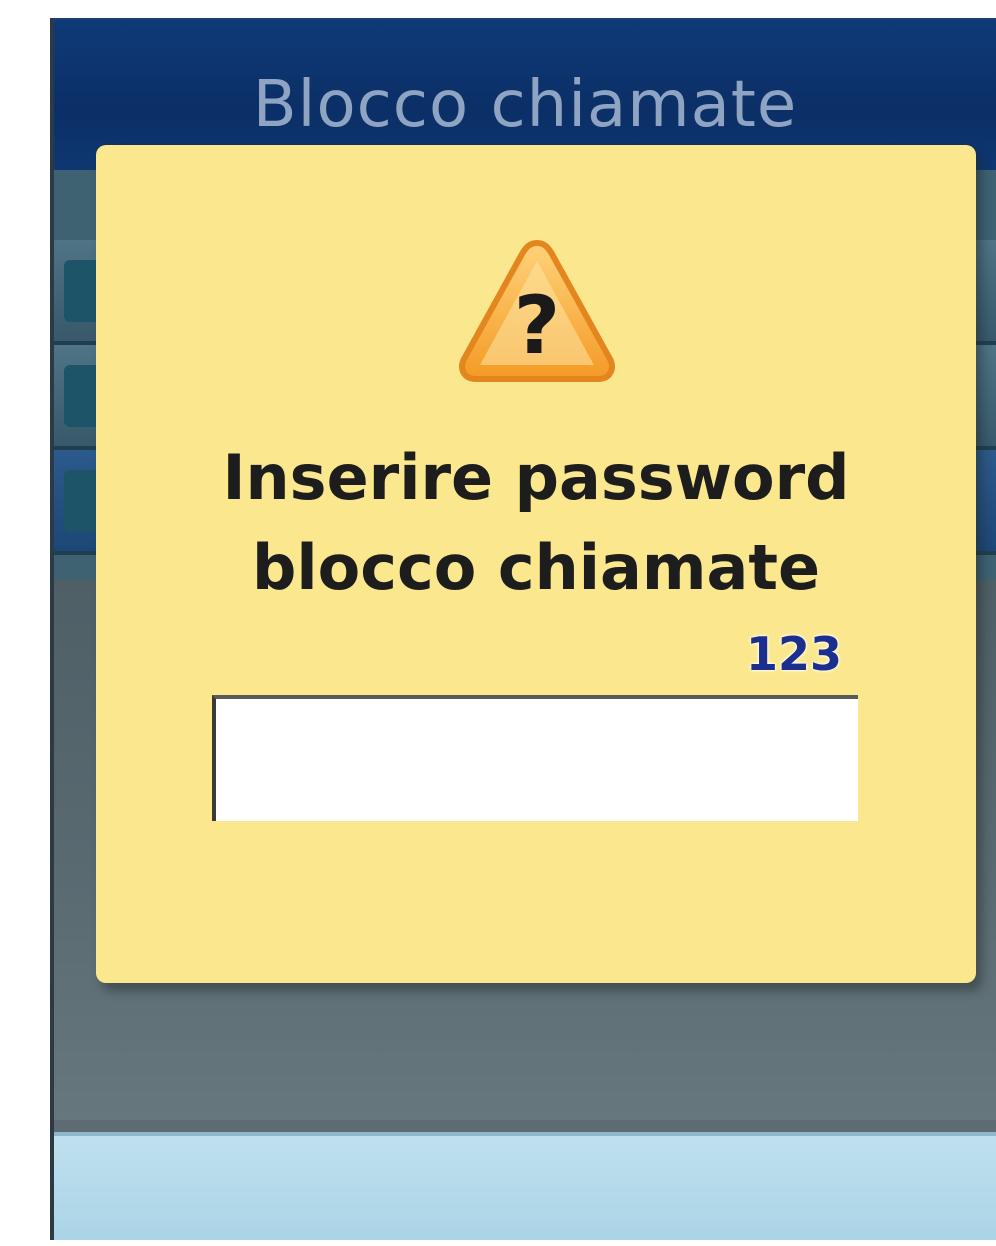  Describe the element at coordinates (536, 567) in the screenshot. I see `prompt-line-2: blocco chiamate` at that location.